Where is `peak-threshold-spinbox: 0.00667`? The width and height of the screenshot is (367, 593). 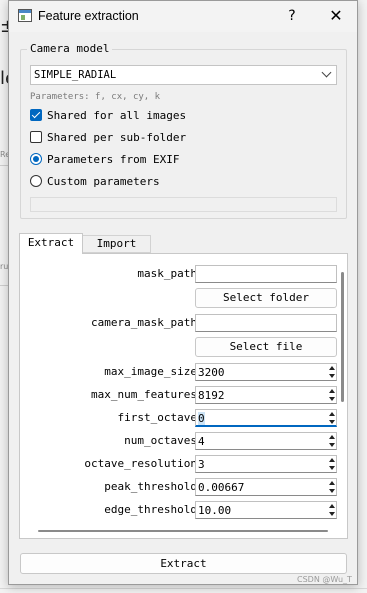 peak-threshold-spinbox: 0.00667 is located at coordinates (266, 487).